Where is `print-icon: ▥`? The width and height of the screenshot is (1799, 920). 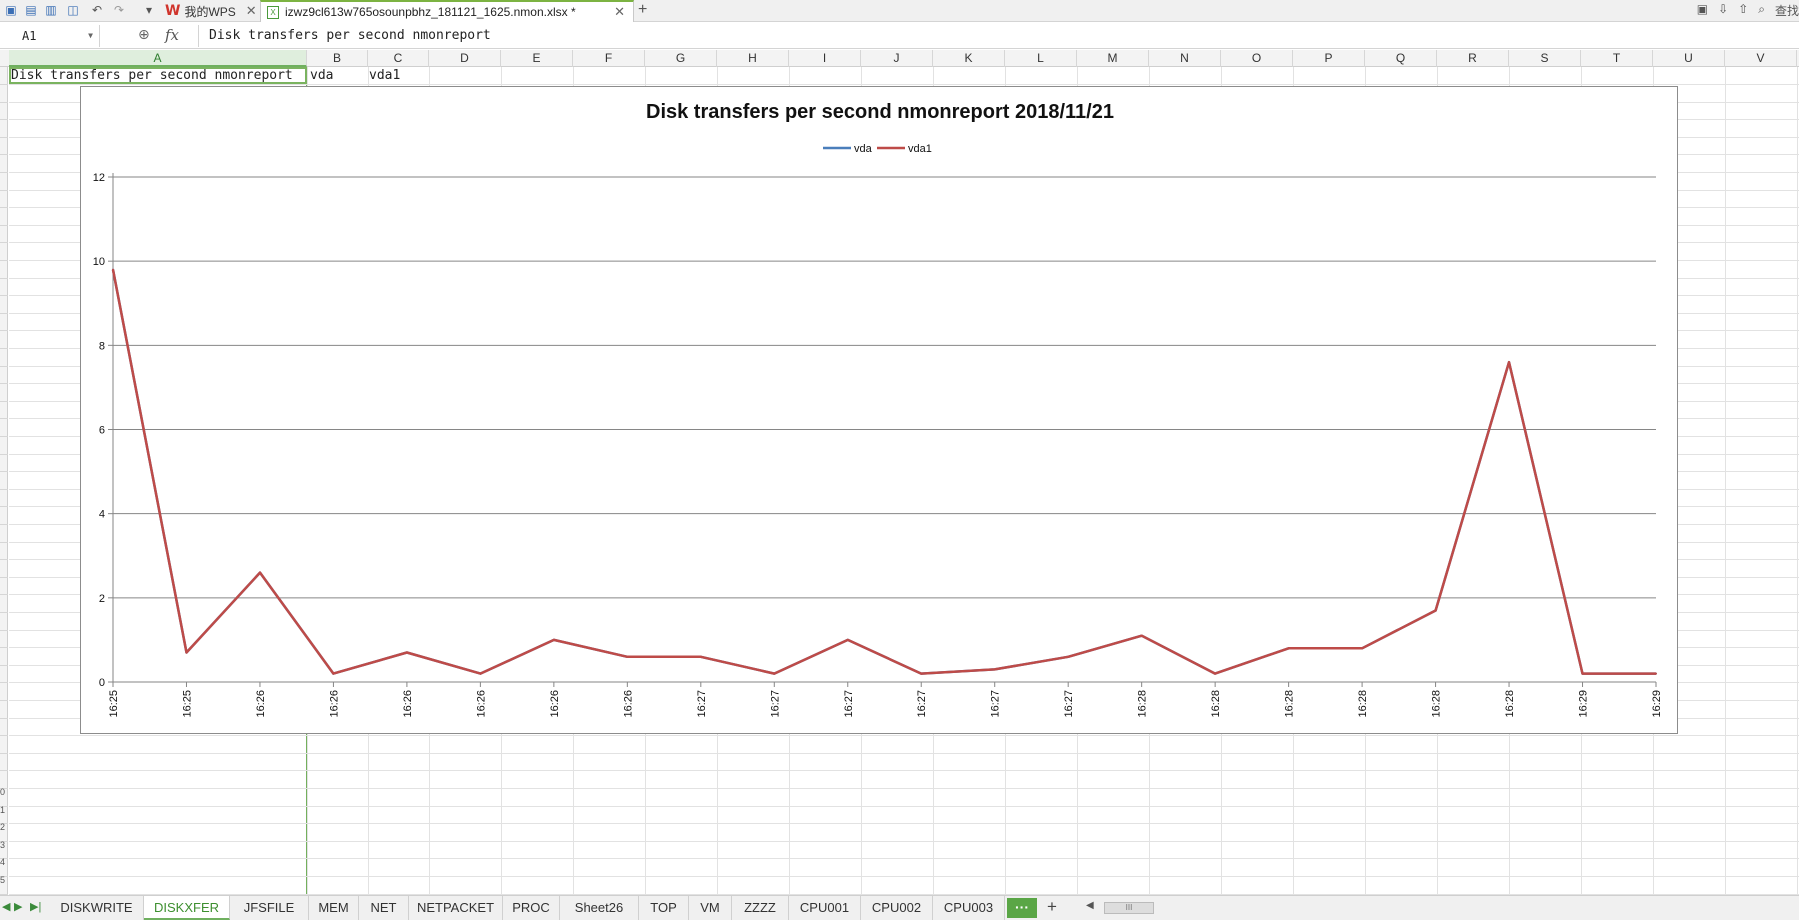
print-icon: ▥ is located at coordinates (51, 10).